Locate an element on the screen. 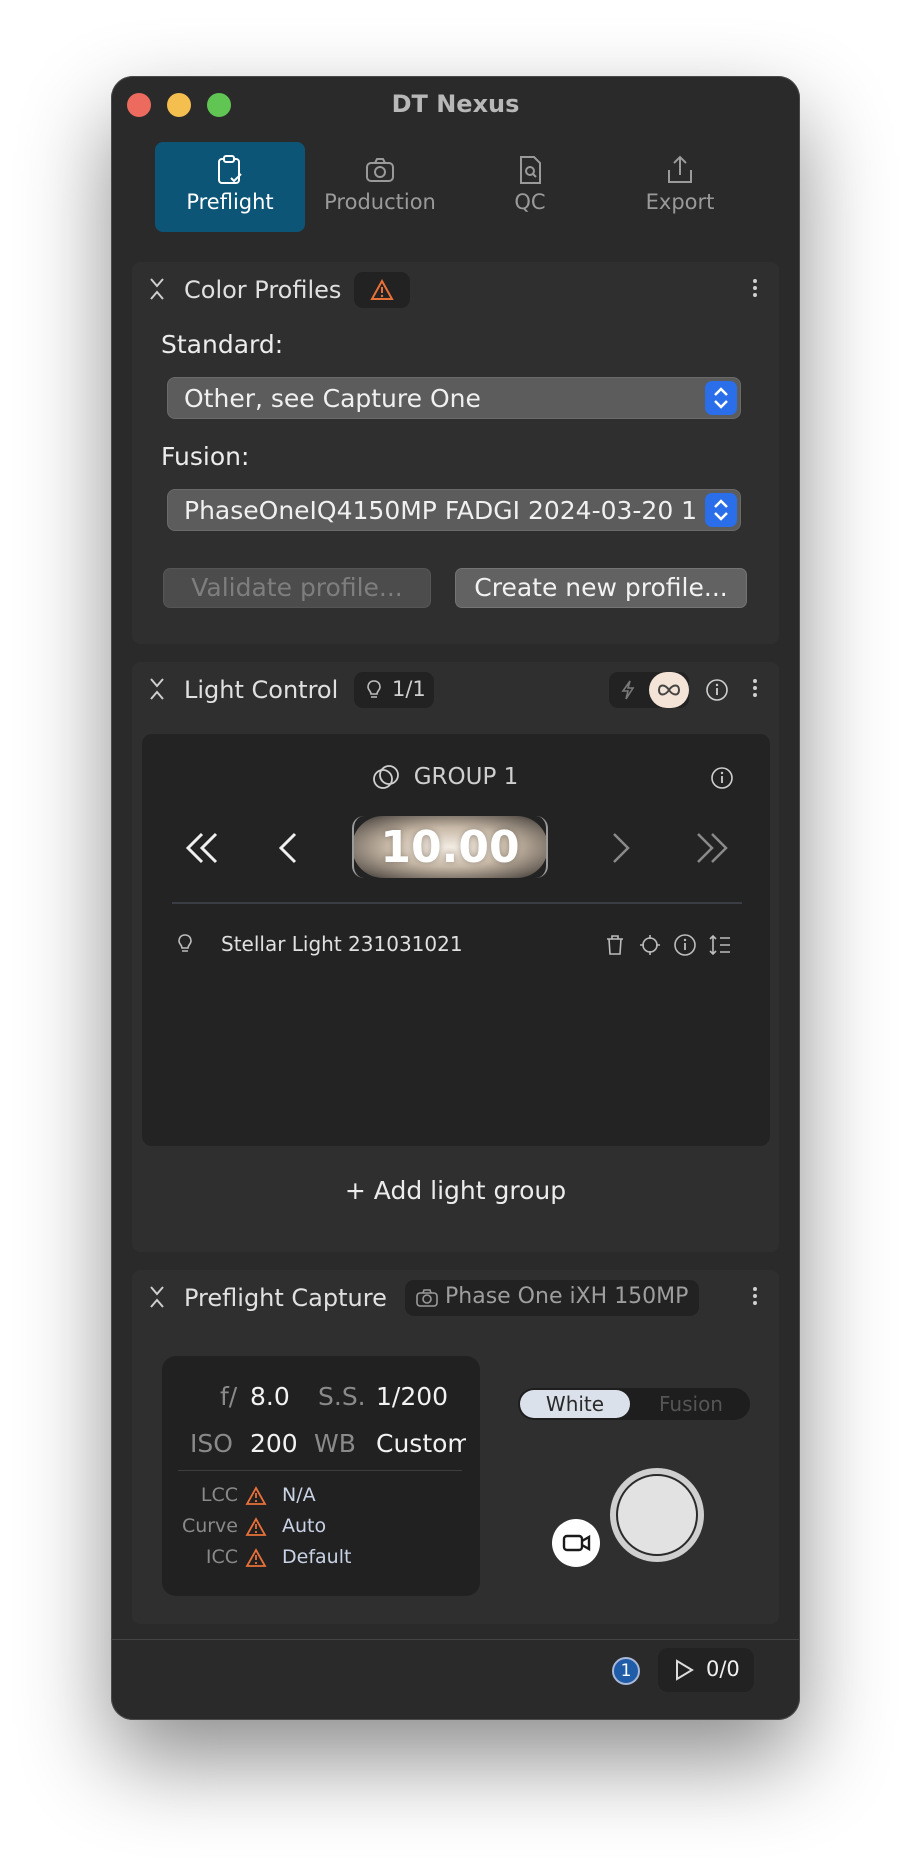 Image resolution: width=912 pixels, height=1870 pixels. panel-title: Color Profiles is located at coordinates (263, 290).